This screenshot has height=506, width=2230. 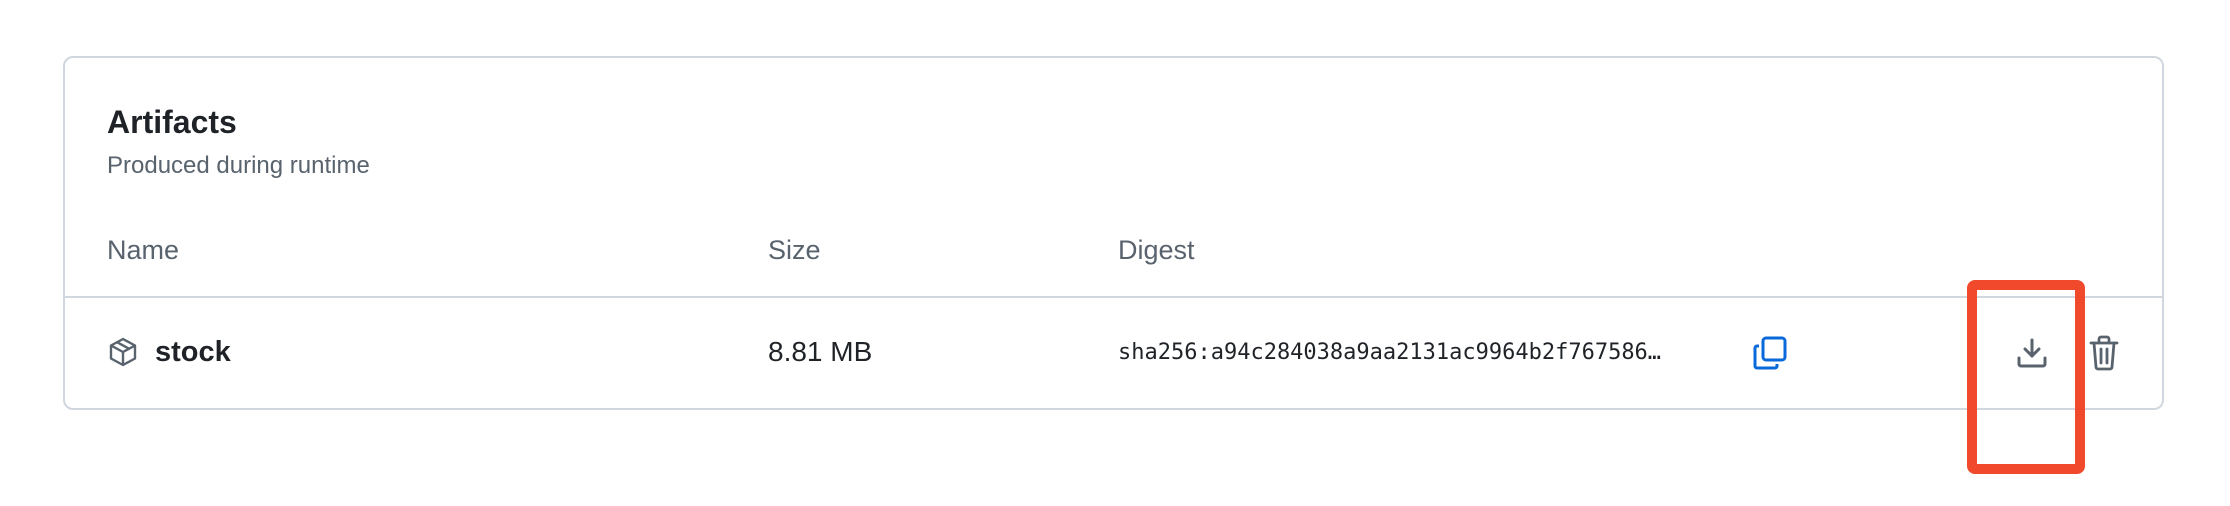 I want to click on copy-icon, so click(x=1770, y=353).